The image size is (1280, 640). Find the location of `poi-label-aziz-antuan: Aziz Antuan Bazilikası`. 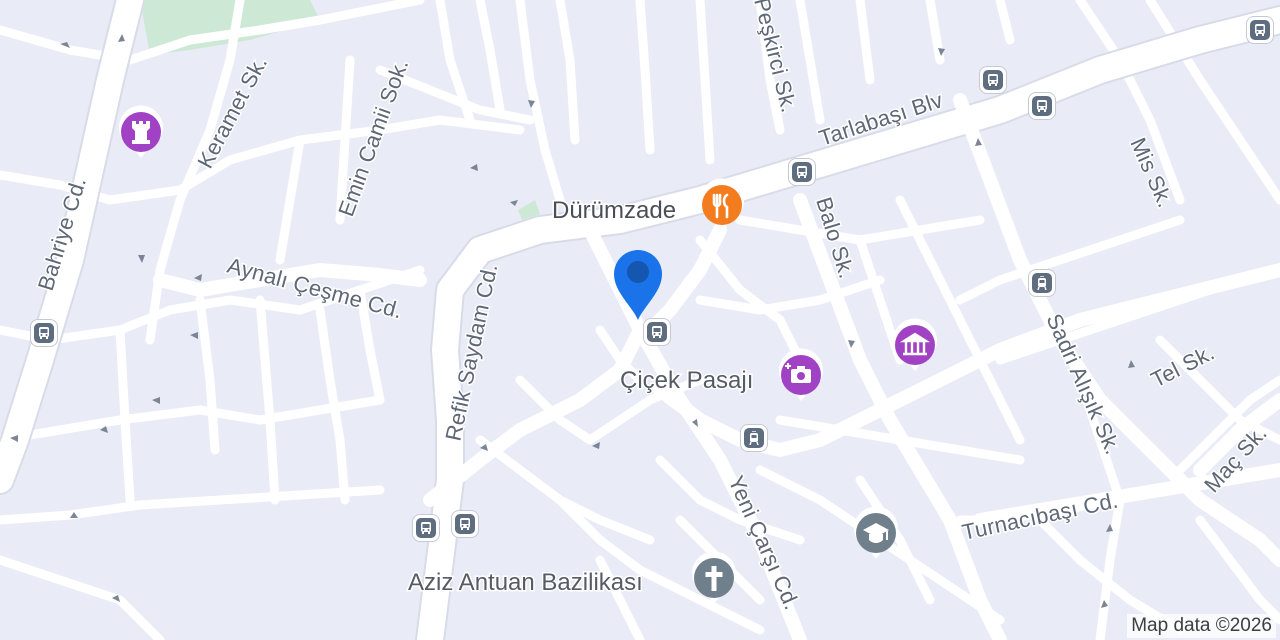

poi-label-aziz-antuan: Aziz Antuan Bazilikası is located at coordinates (526, 583).